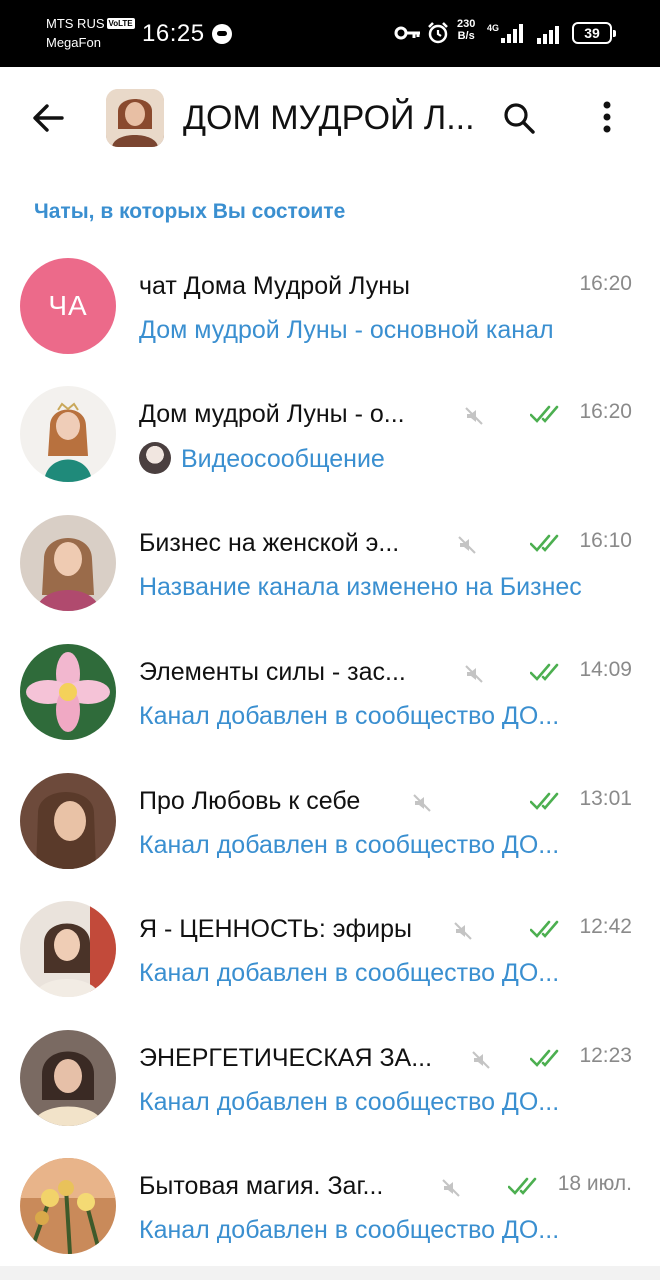  Describe the element at coordinates (466, 24) in the screenshot. I see `net-speed-value: 230` at that location.